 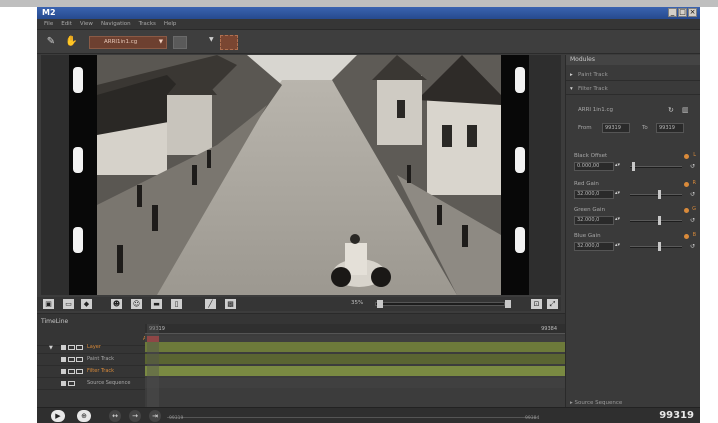 I want to click on zoom-slider, so click(x=440, y=304).